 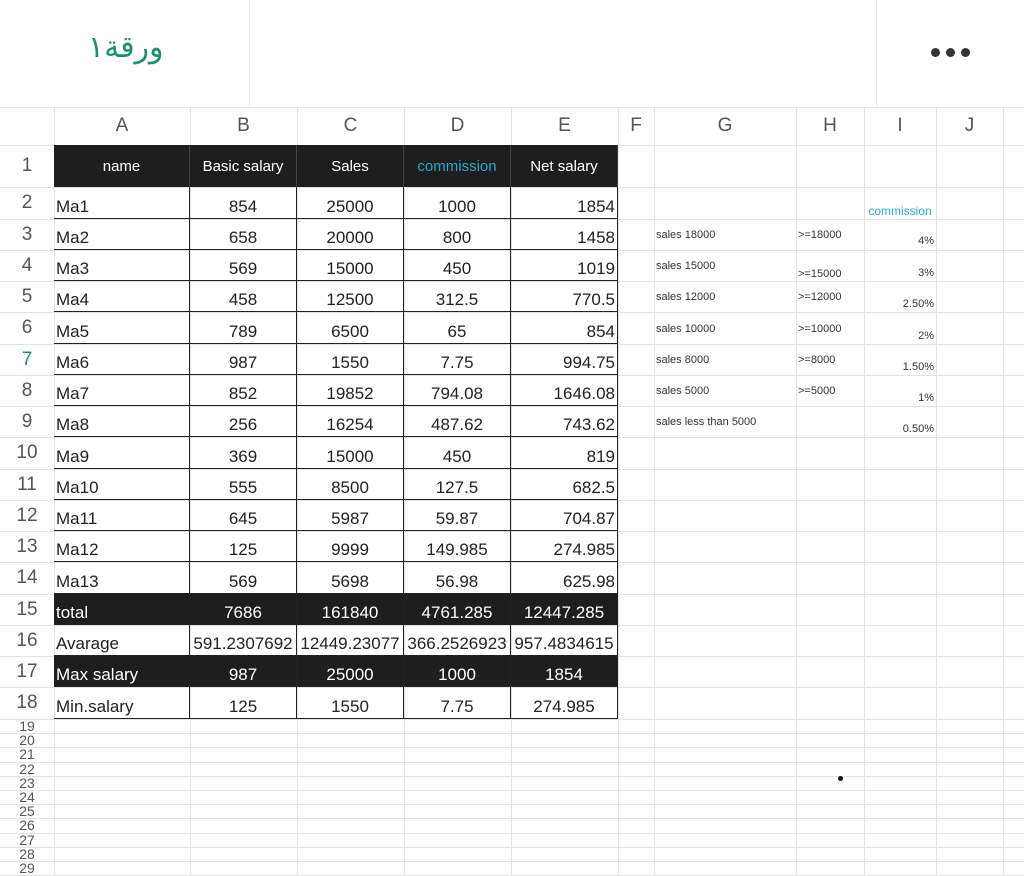 What do you see at coordinates (564, 453) in the screenshot?
I see `table-cell: 819` at bounding box center [564, 453].